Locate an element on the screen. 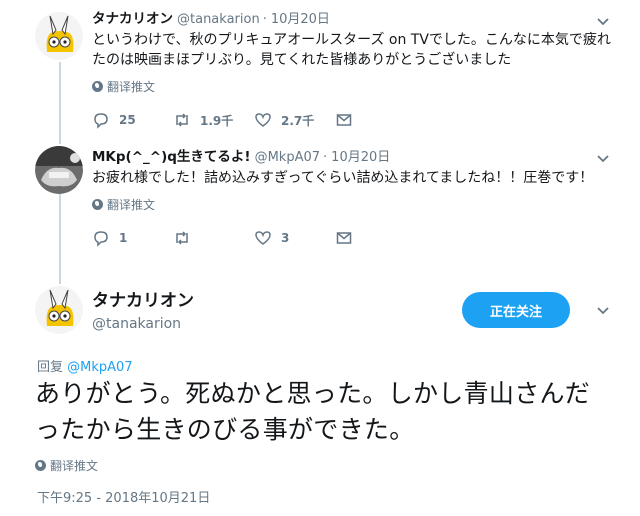 This screenshot has width=640, height=516. tweet-actions: 1 3 is located at coordinates (356, 238).